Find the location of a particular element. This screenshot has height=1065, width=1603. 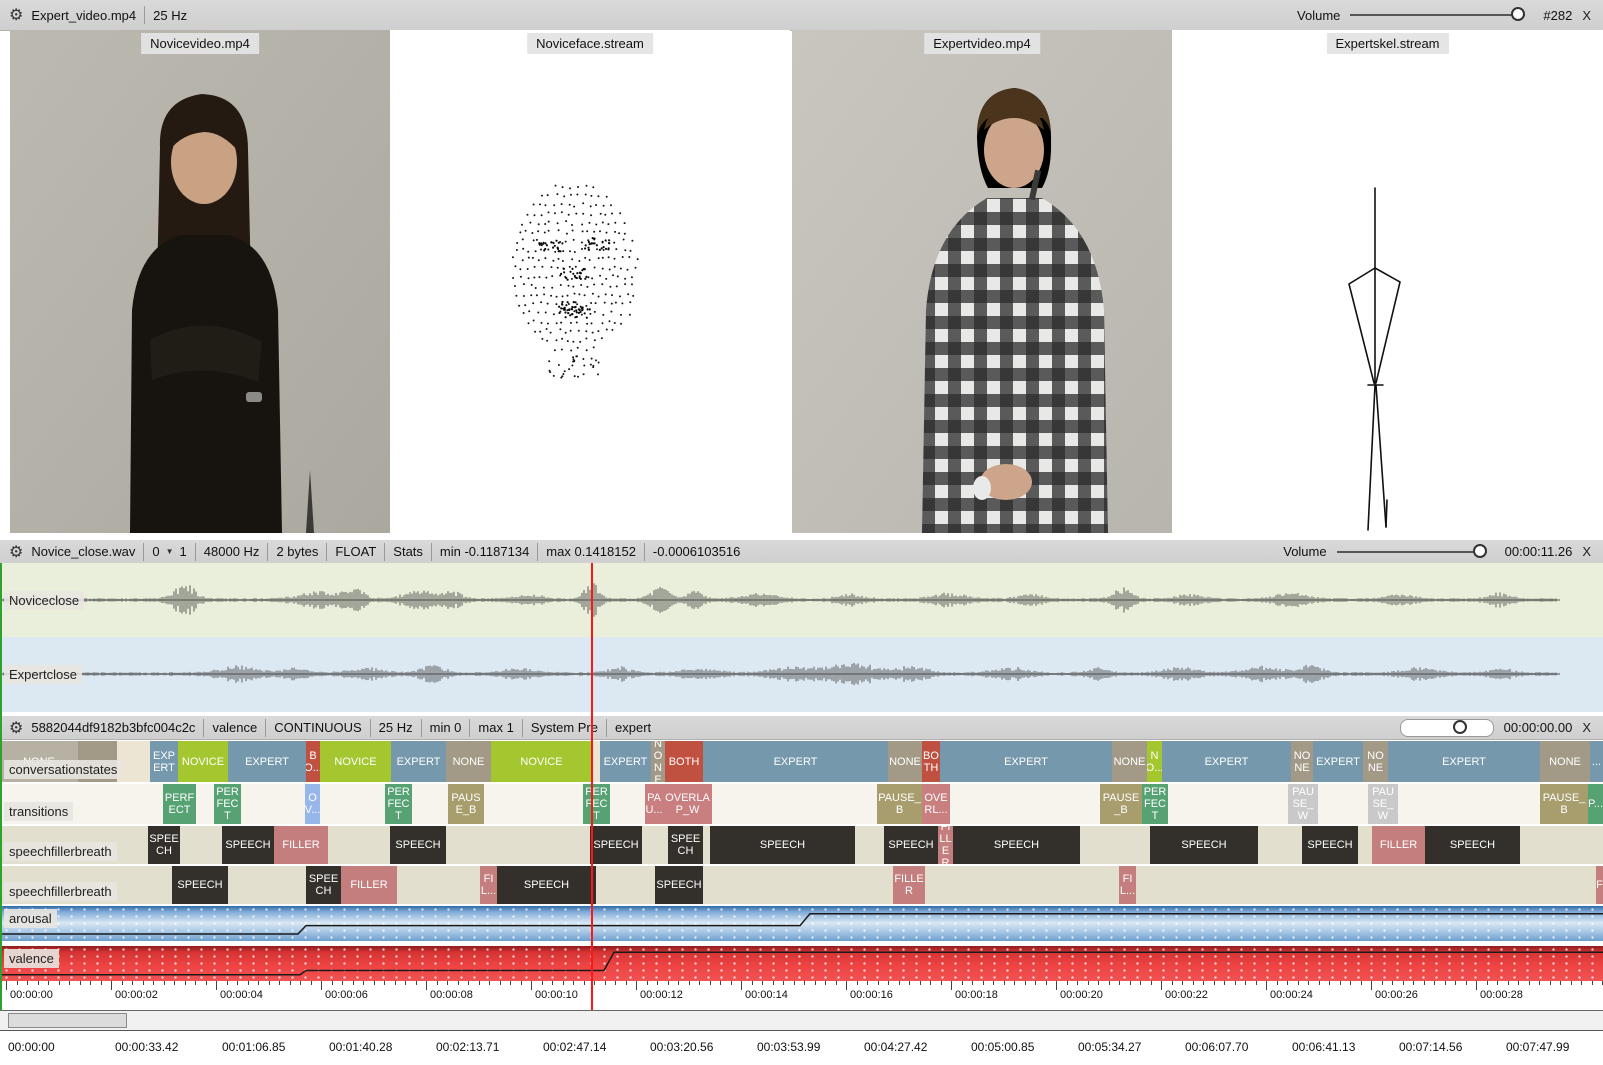

continuous-track-valence: valence is located at coordinates (801, 963).